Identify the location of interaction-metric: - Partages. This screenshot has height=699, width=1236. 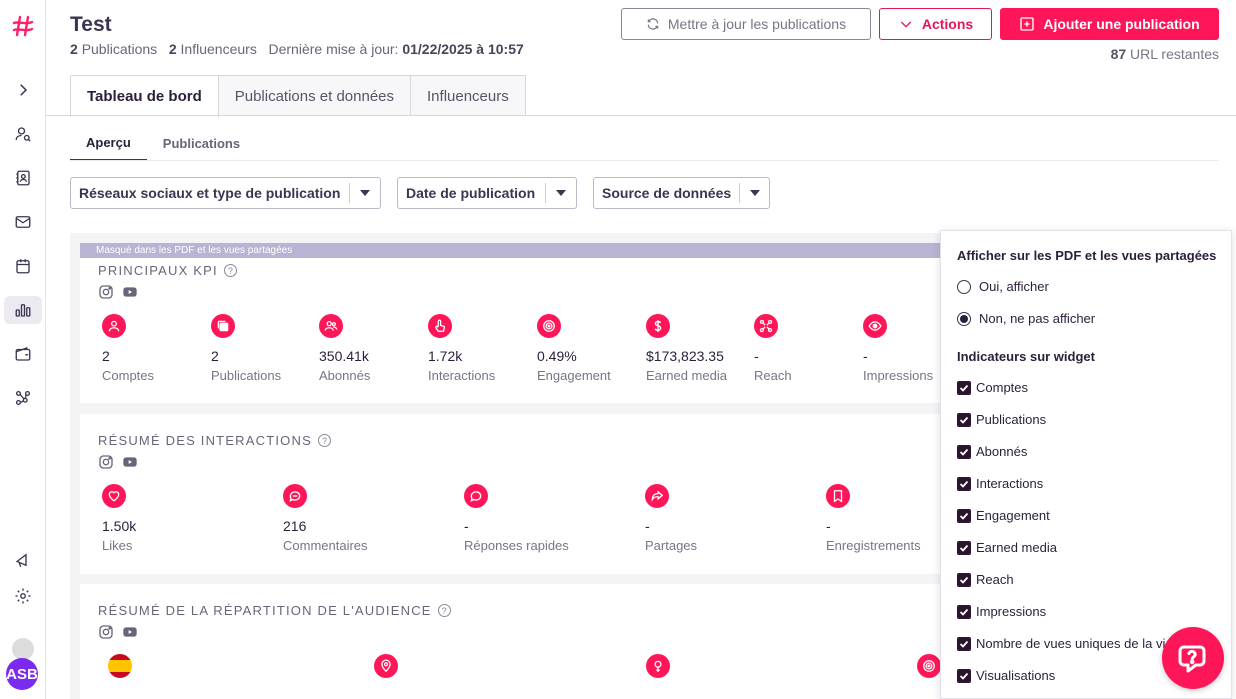
(725, 518).